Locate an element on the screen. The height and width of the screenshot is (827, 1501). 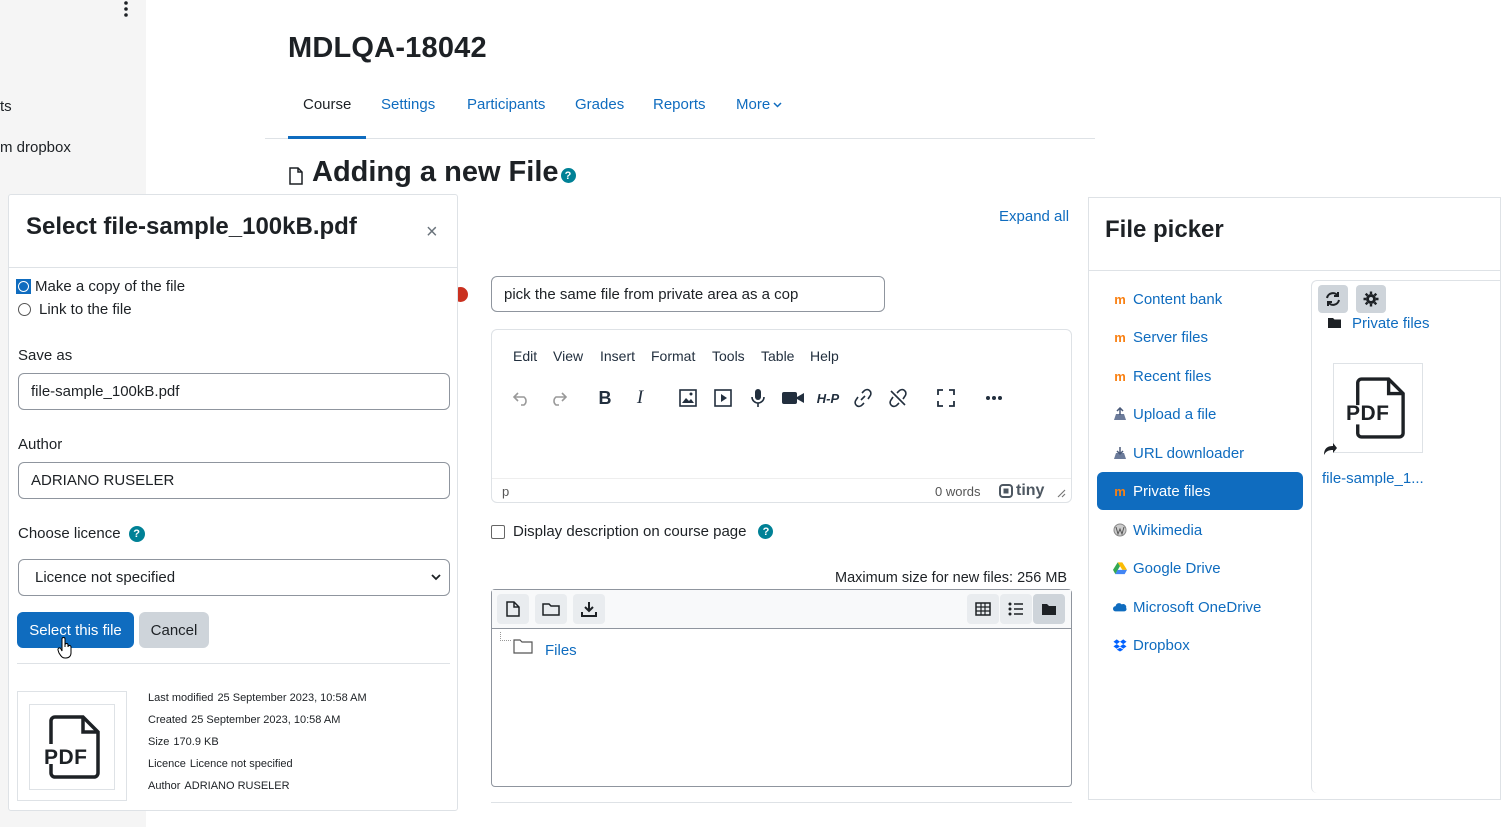
page-heading: Adding a new File ? is located at coordinates (432, 172).